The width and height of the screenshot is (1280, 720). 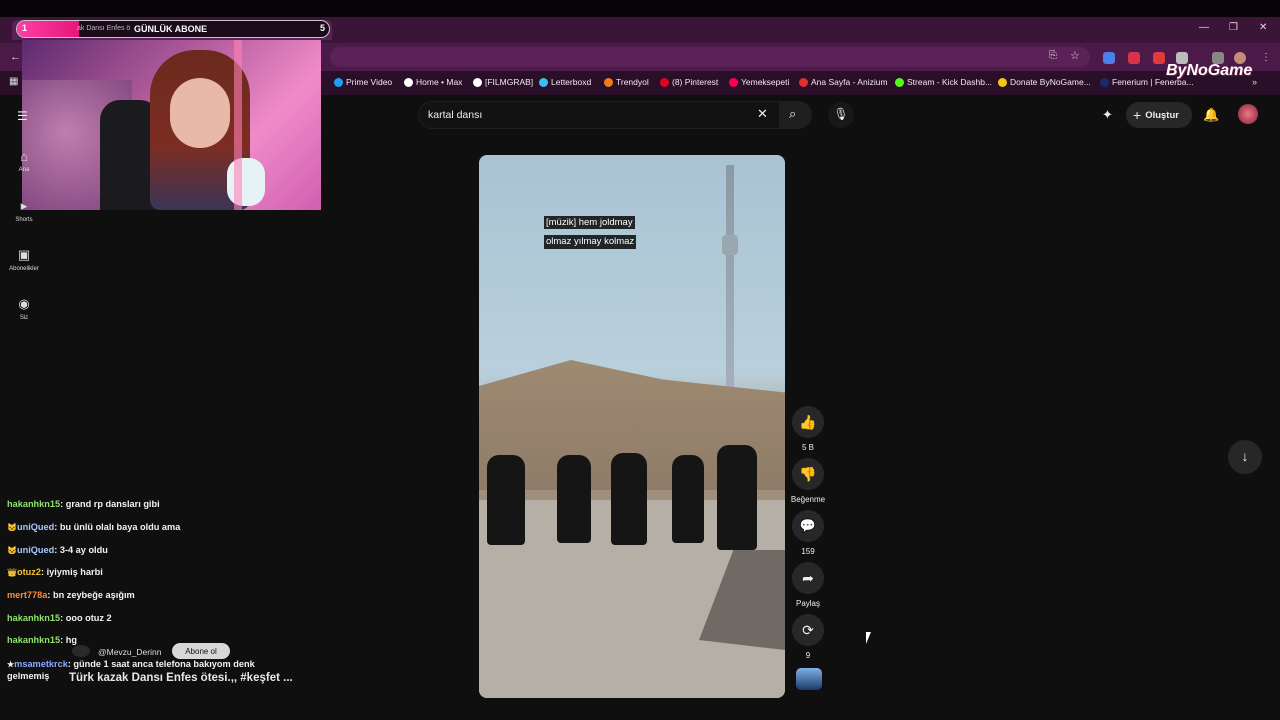 I want to click on chat-message: 🐱uniQued: bu ünlü olalı baya oldu ama, so click(x=94, y=527).